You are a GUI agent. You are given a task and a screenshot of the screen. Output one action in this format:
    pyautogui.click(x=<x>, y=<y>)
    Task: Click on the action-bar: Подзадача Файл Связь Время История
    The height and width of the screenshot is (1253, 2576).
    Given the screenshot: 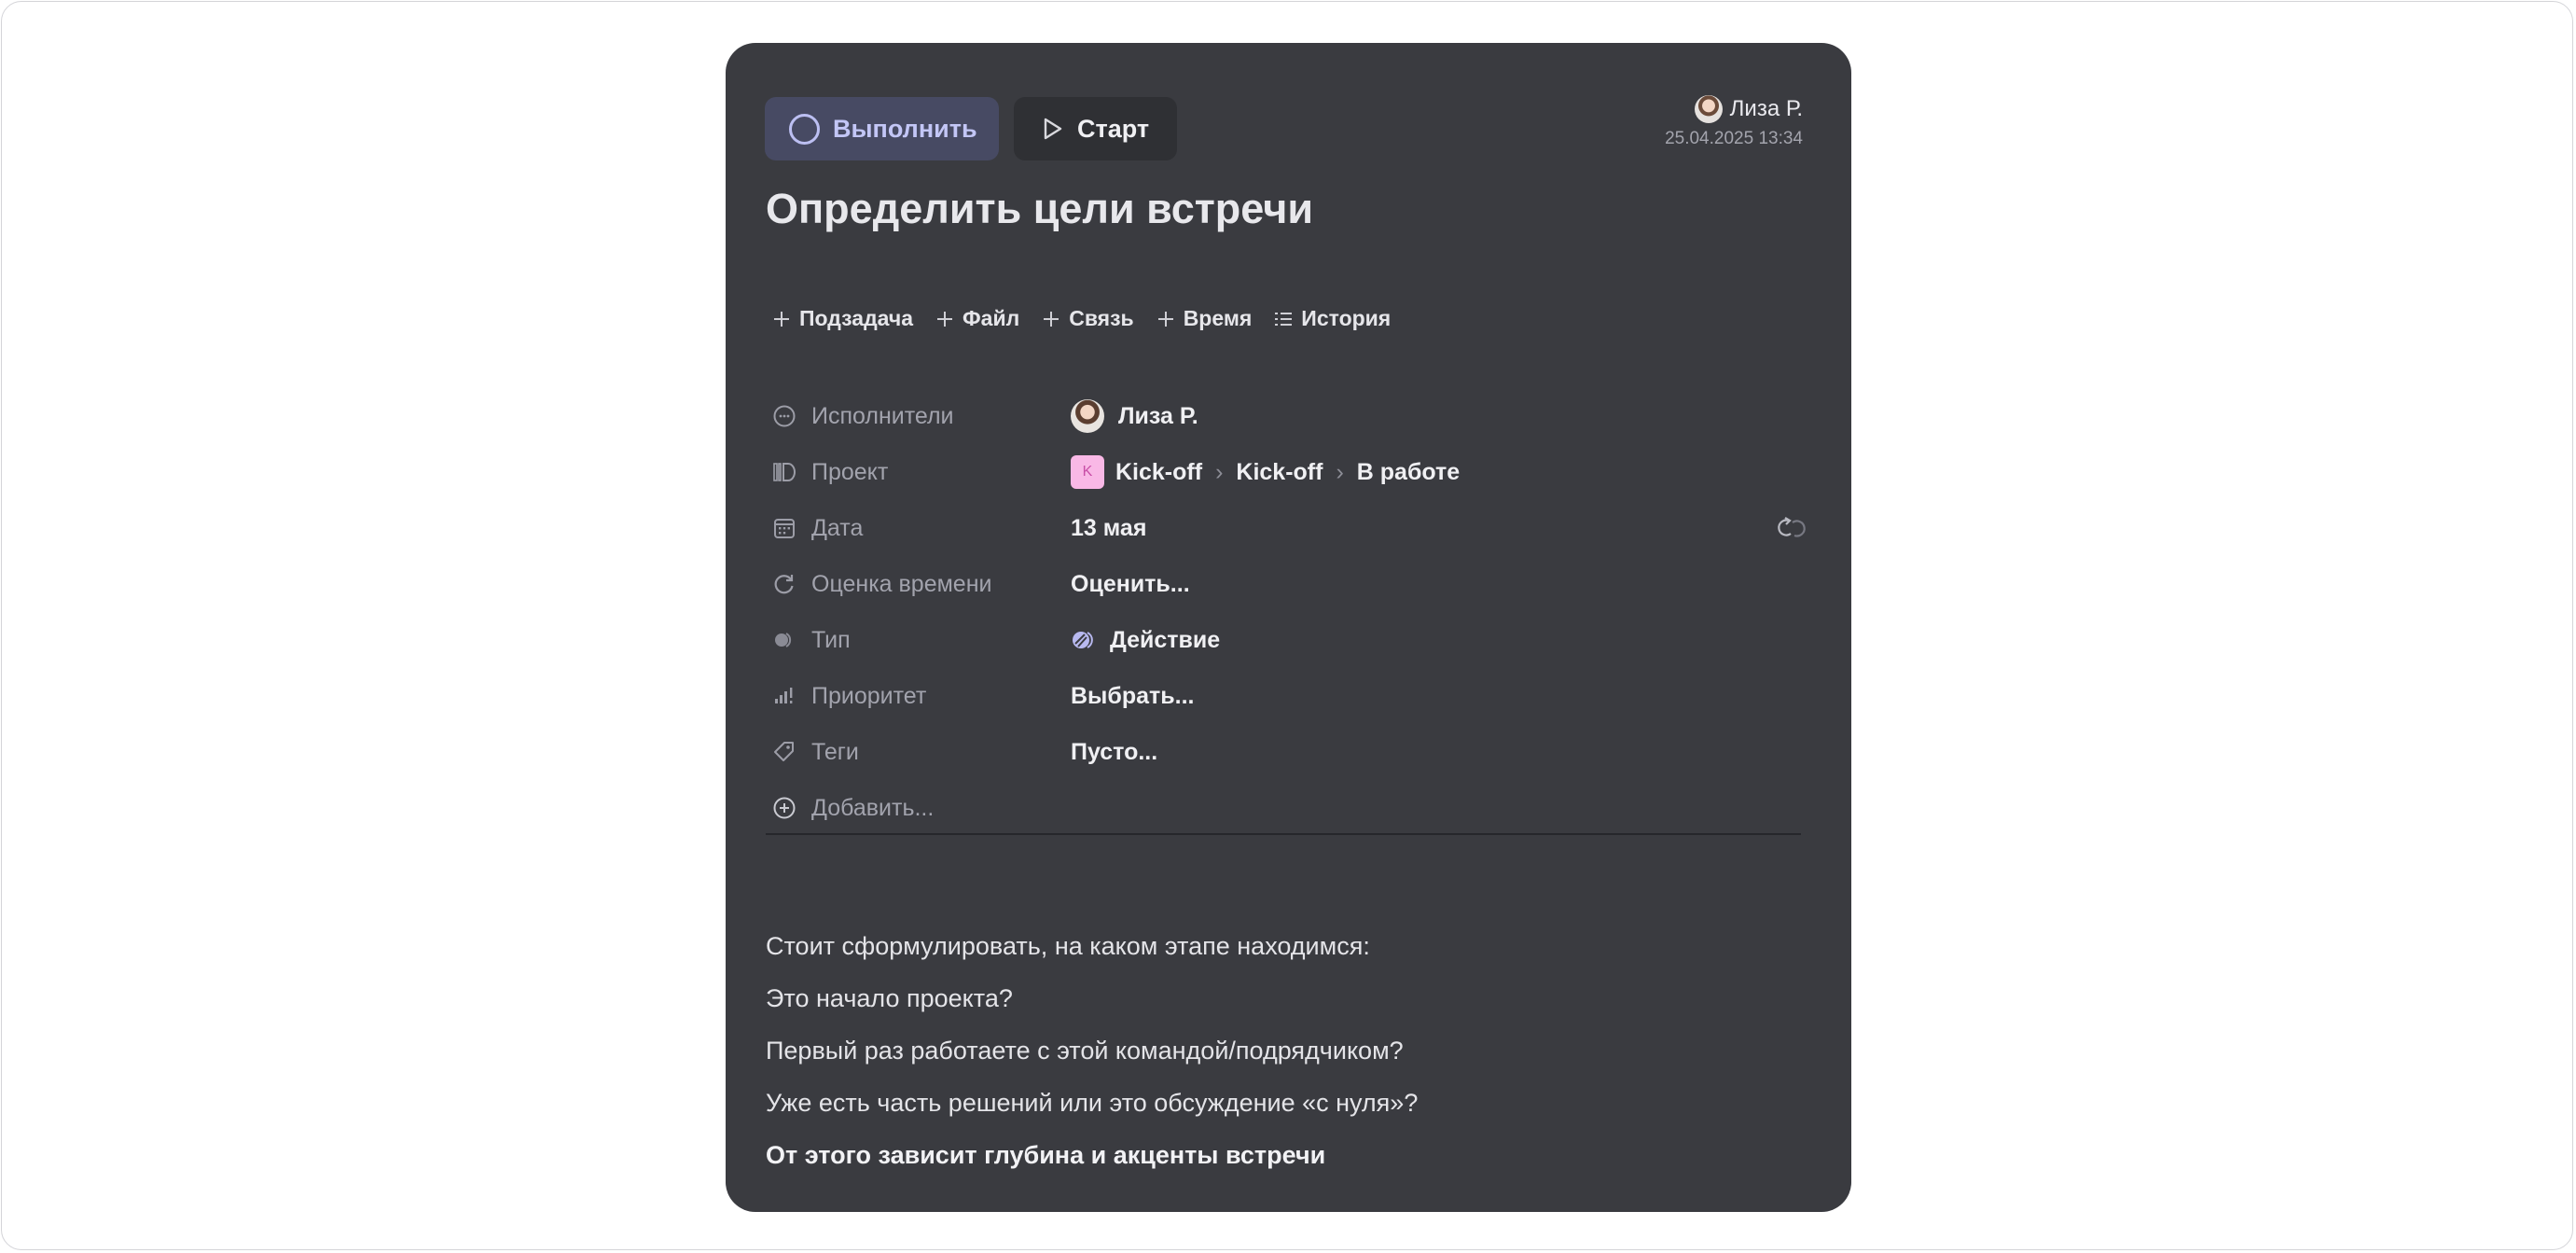 What is the action you would take?
    pyautogui.click(x=1092, y=318)
    